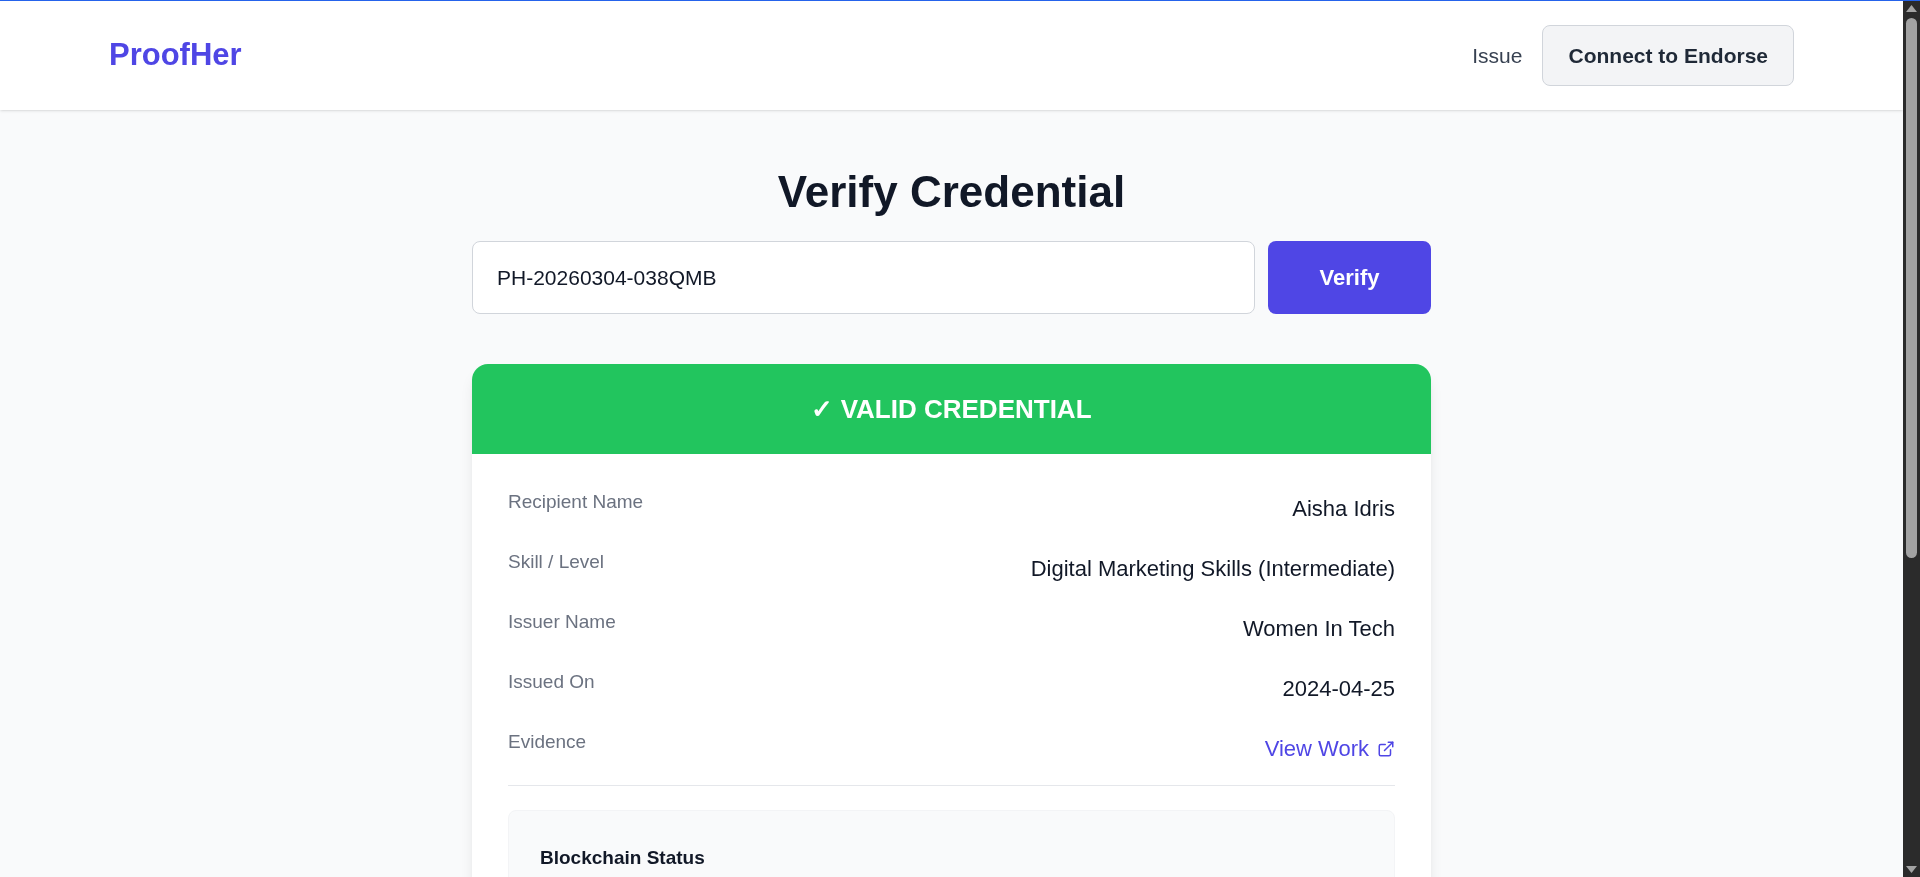 This screenshot has width=1920, height=877. Describe the element at coordinates (547, 742) in the screenshot. I see `field-label: Evidence` at that location.